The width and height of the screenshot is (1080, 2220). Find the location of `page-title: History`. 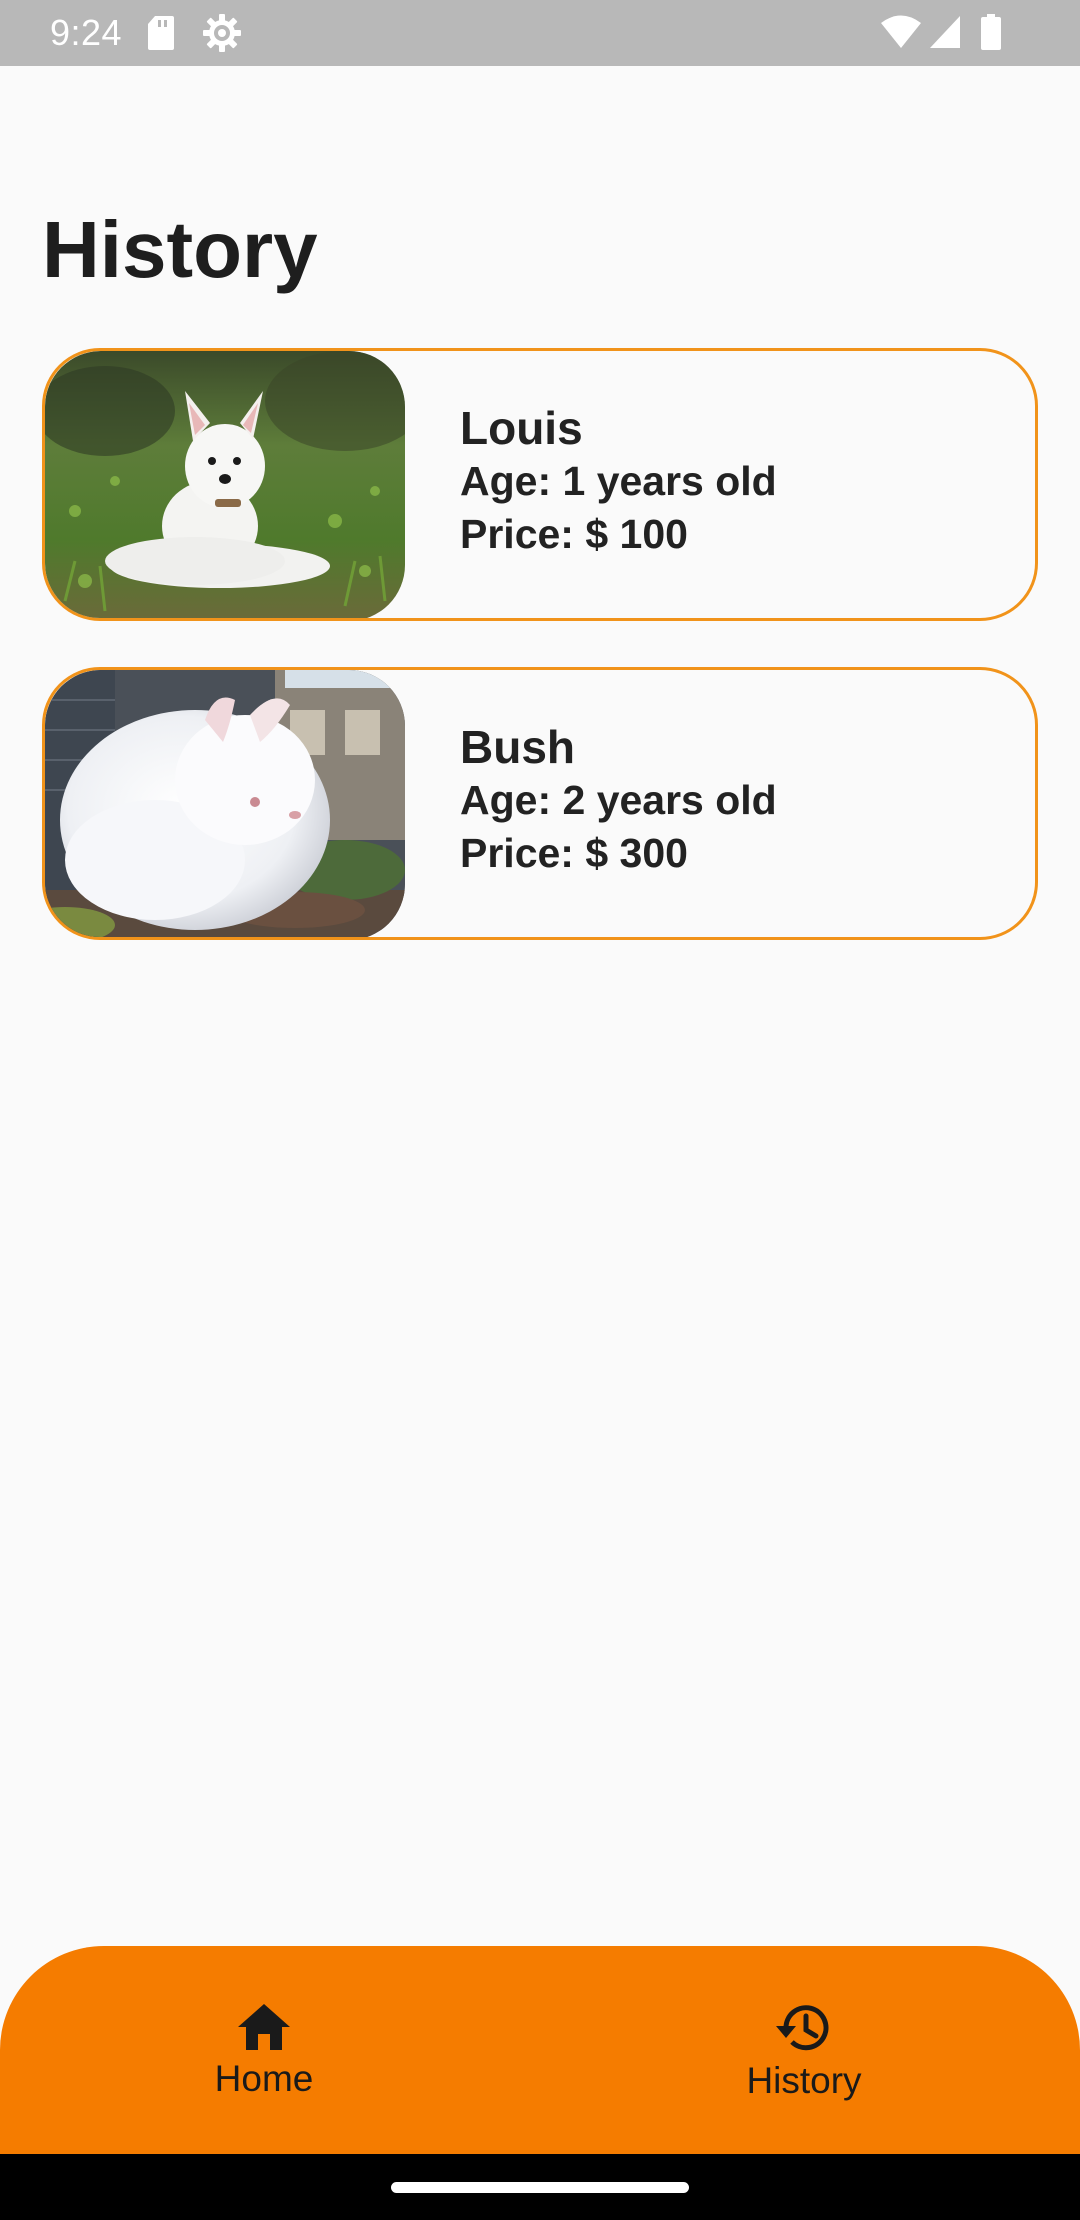

page-title: History is located at coordinates (180, 249).